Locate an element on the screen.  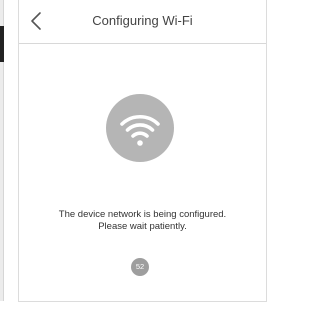
wifi-icon is located at coordinates (140, 130).